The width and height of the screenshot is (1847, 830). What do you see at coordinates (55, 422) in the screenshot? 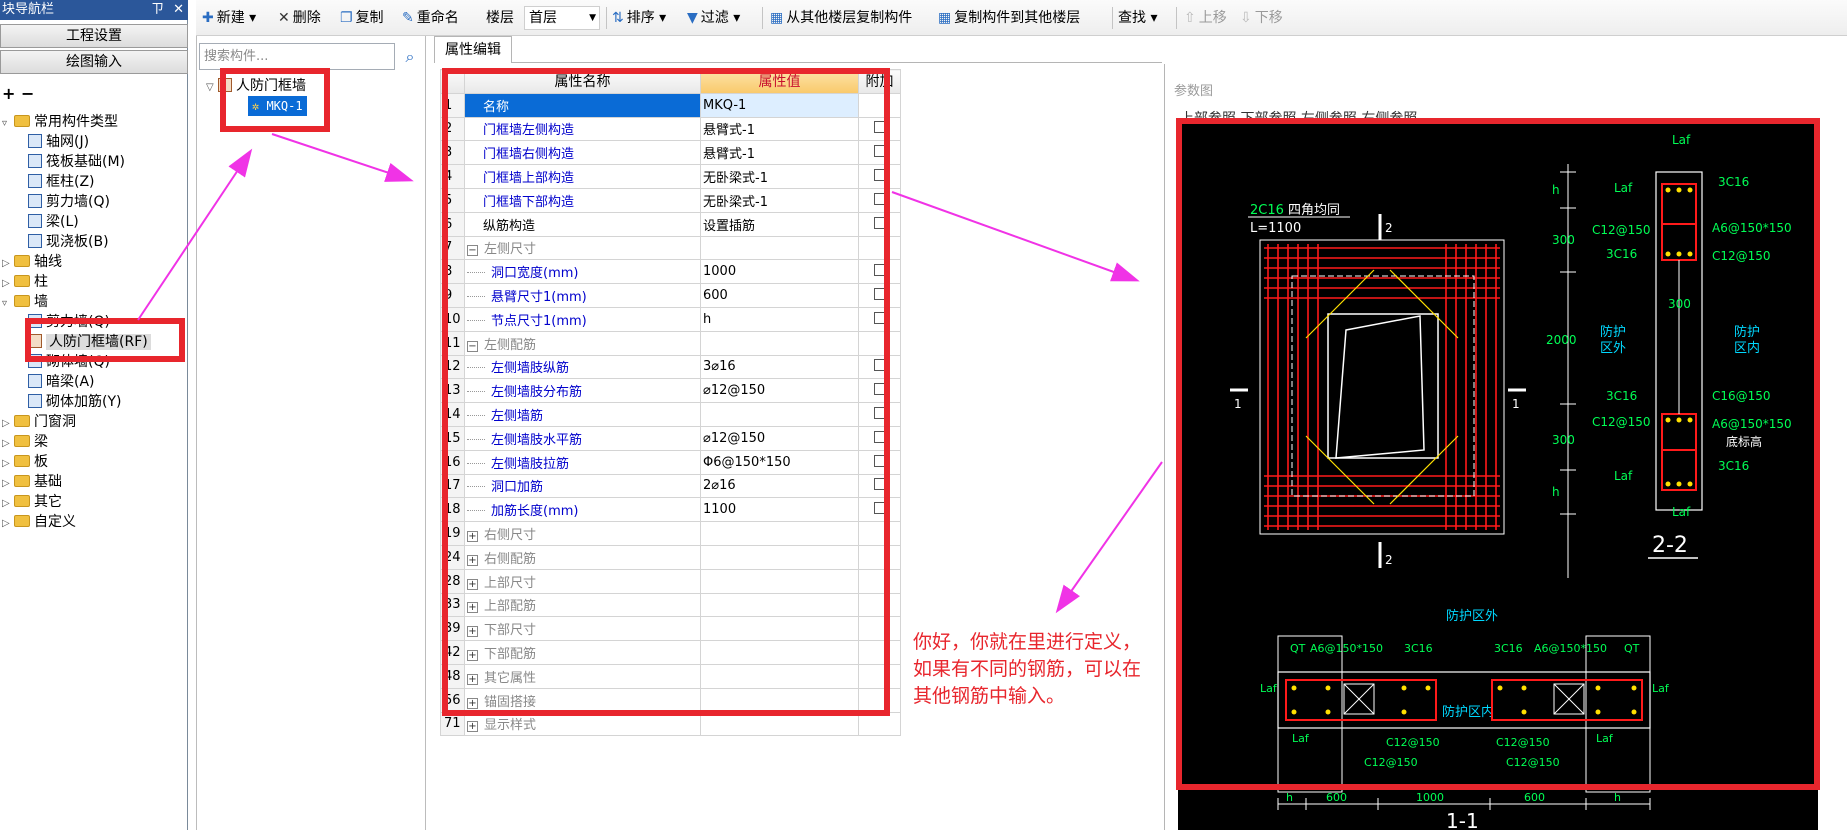
I see `nav-tree-label: 门窗洞` at bounding box center [55, 422].